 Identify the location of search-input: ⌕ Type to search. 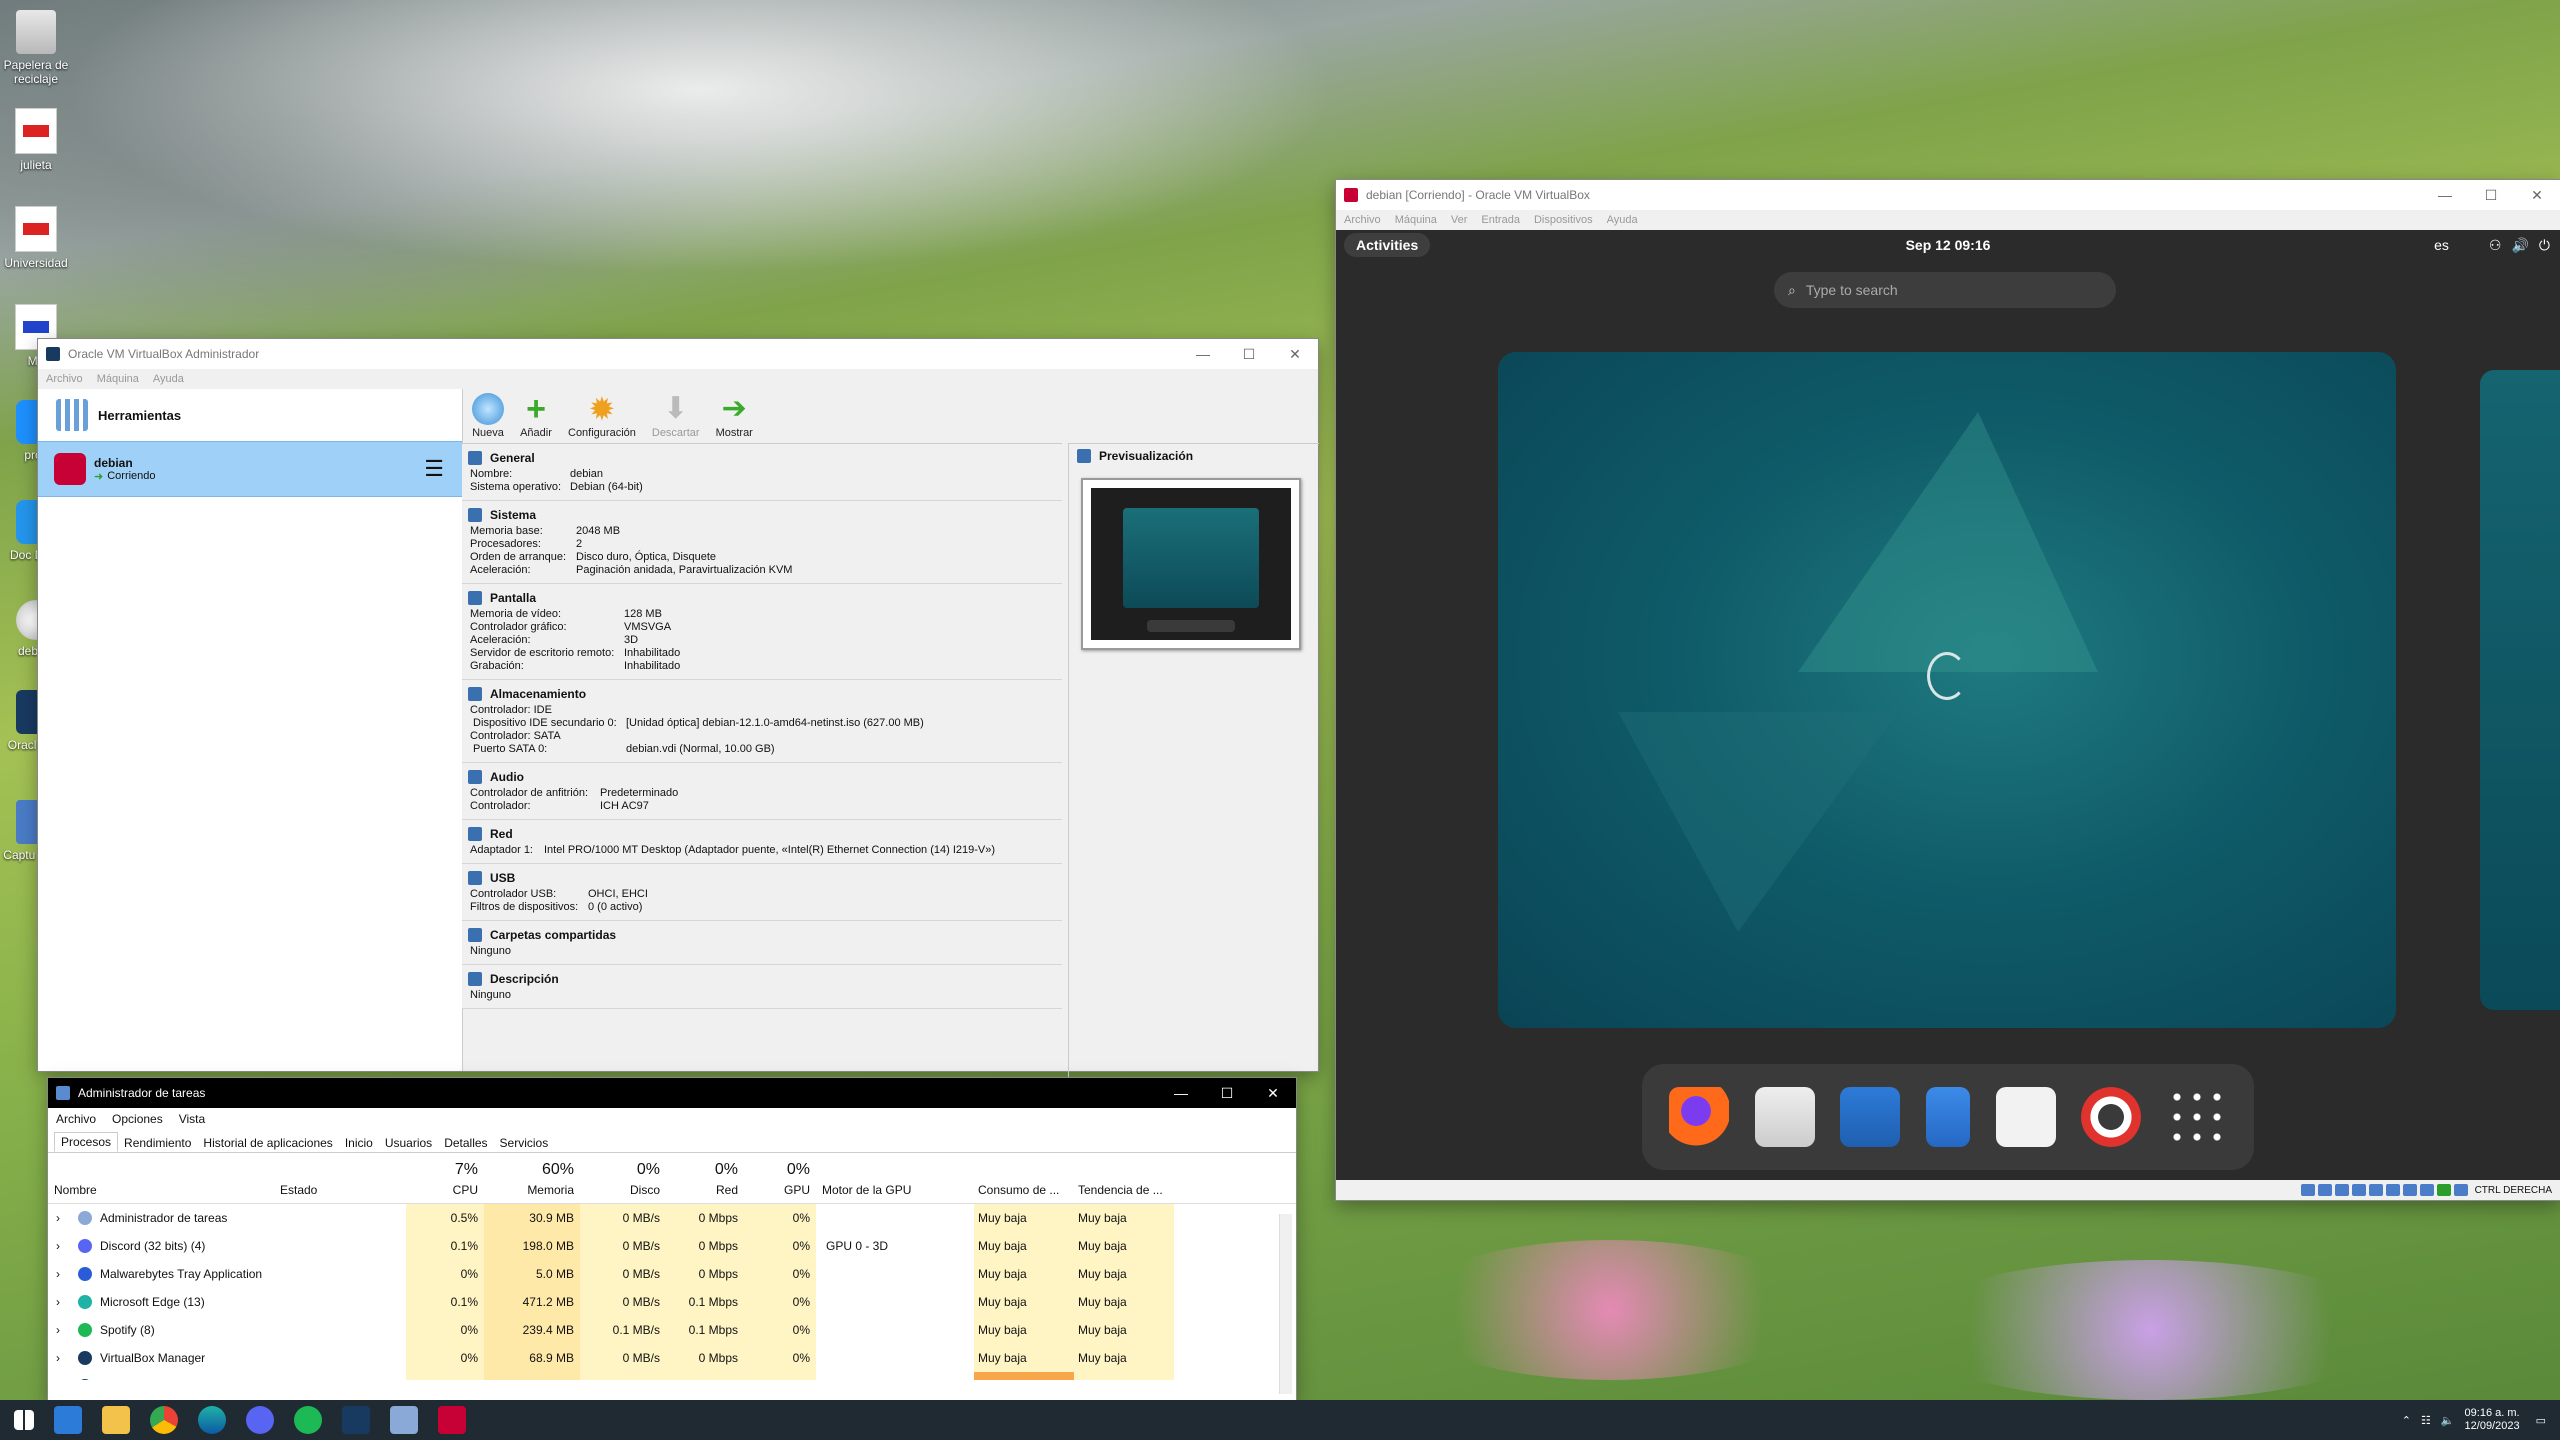
(1945, 290).